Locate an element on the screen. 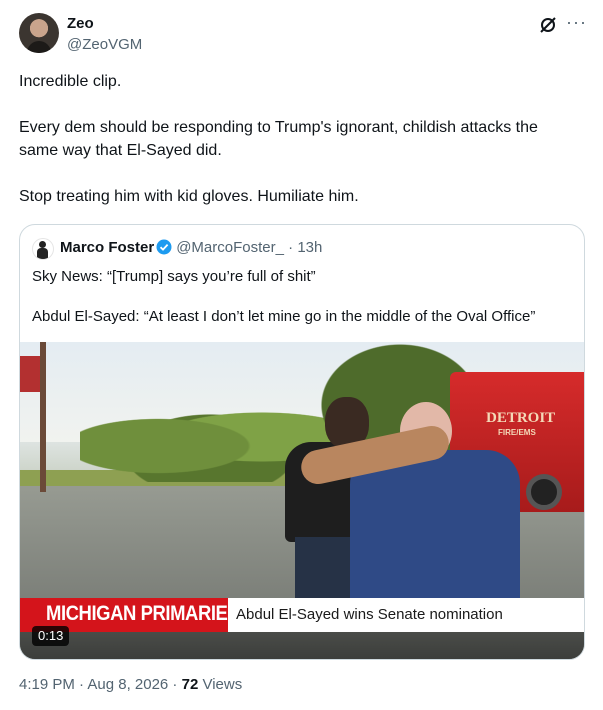 The height and width of the screenshot is (710, 603). views-count: 72 is located at coordinates (190, 684).